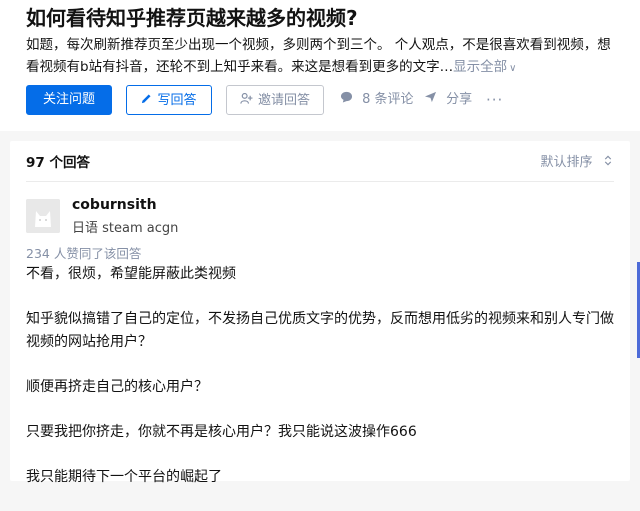 The width and height of the screenshot is (640, 511). I want to click on question-actions: 关注问题 写回答 邀请回答 8 条评论 分享 ···, so click(326, 100).